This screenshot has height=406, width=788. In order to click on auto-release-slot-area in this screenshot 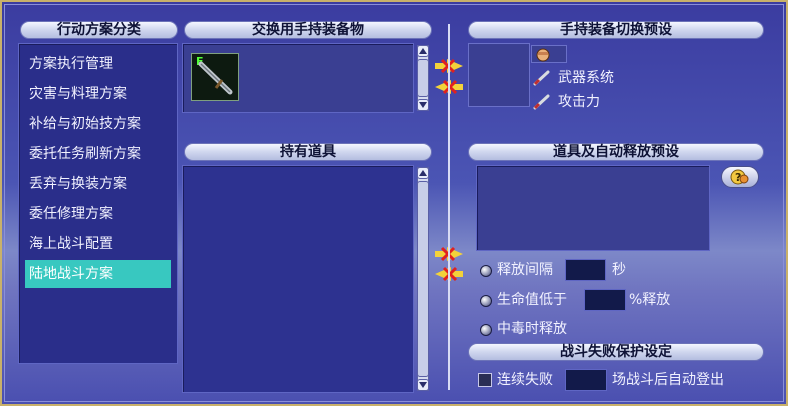, I will do `click(593, 208)`.